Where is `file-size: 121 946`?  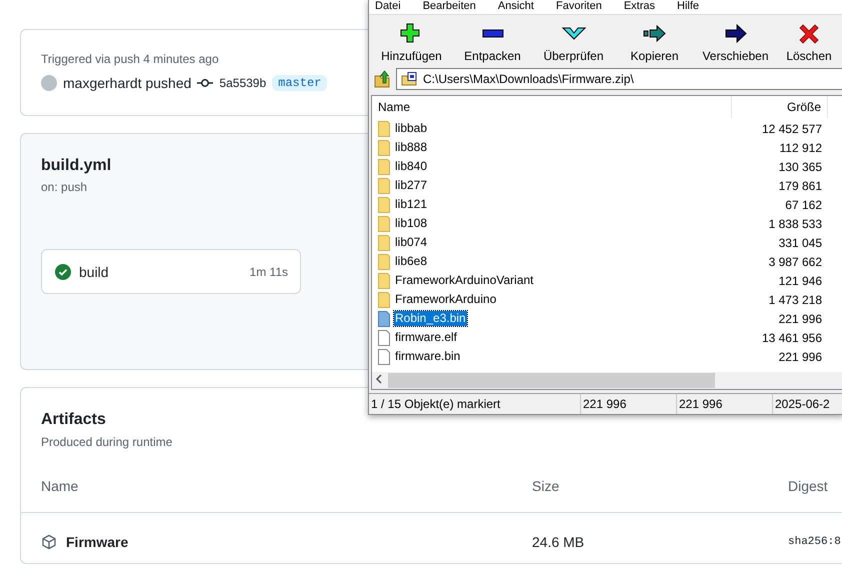
file-size: 121 946 is located at coordinates (800, 281).